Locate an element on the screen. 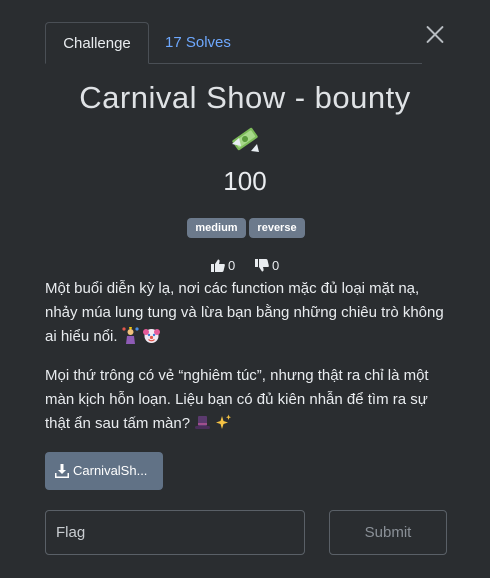 The width and height of the screenshot is (490, 578). submit-button: Submit is located at coordinates (388, 532).